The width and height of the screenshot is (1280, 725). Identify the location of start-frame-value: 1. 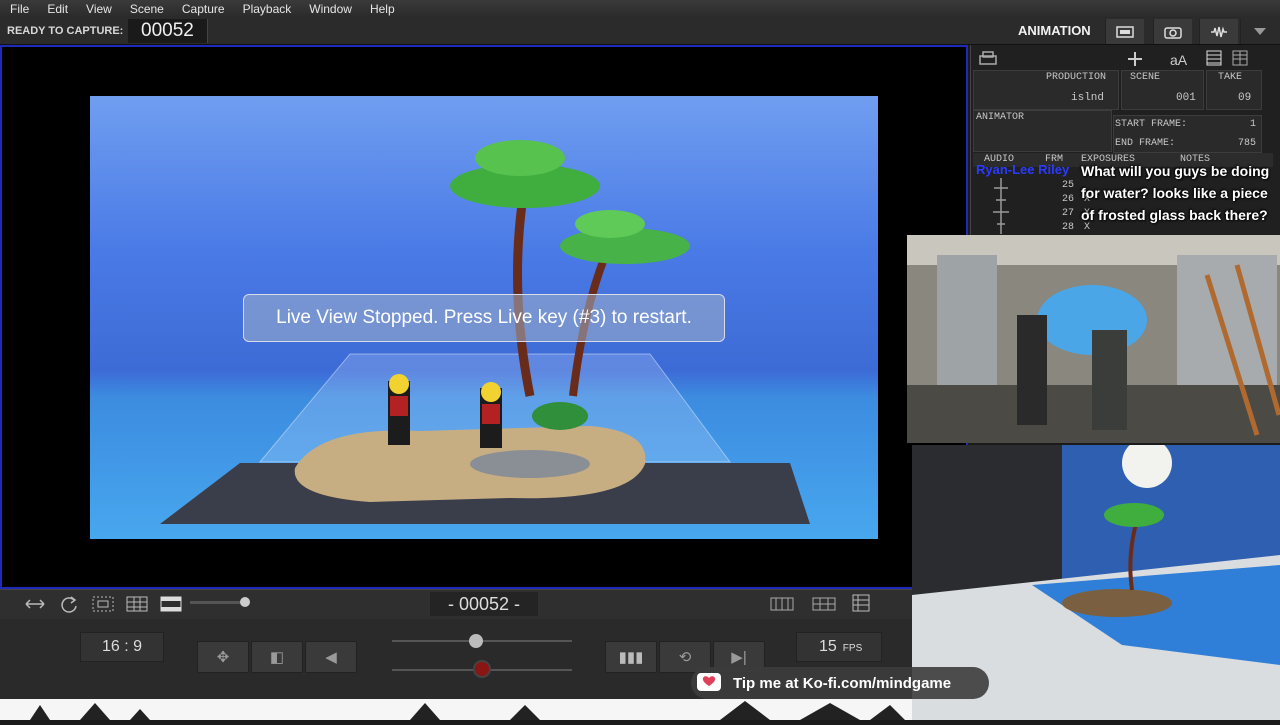
(1253, 124).